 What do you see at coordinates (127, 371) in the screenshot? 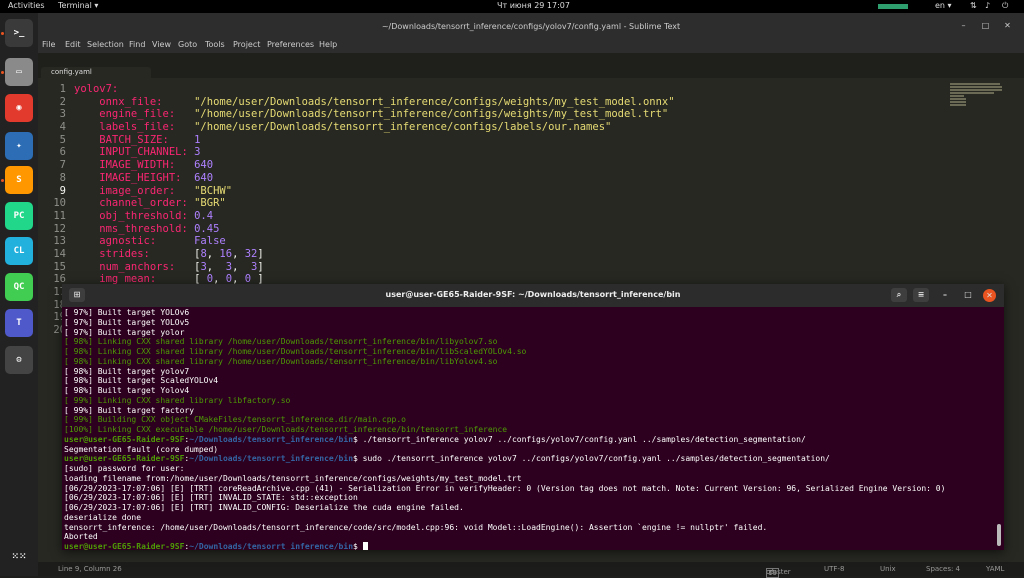
I see `terminal-line: [ 98%] Built target yolov7` at bounding box center [127, 371].